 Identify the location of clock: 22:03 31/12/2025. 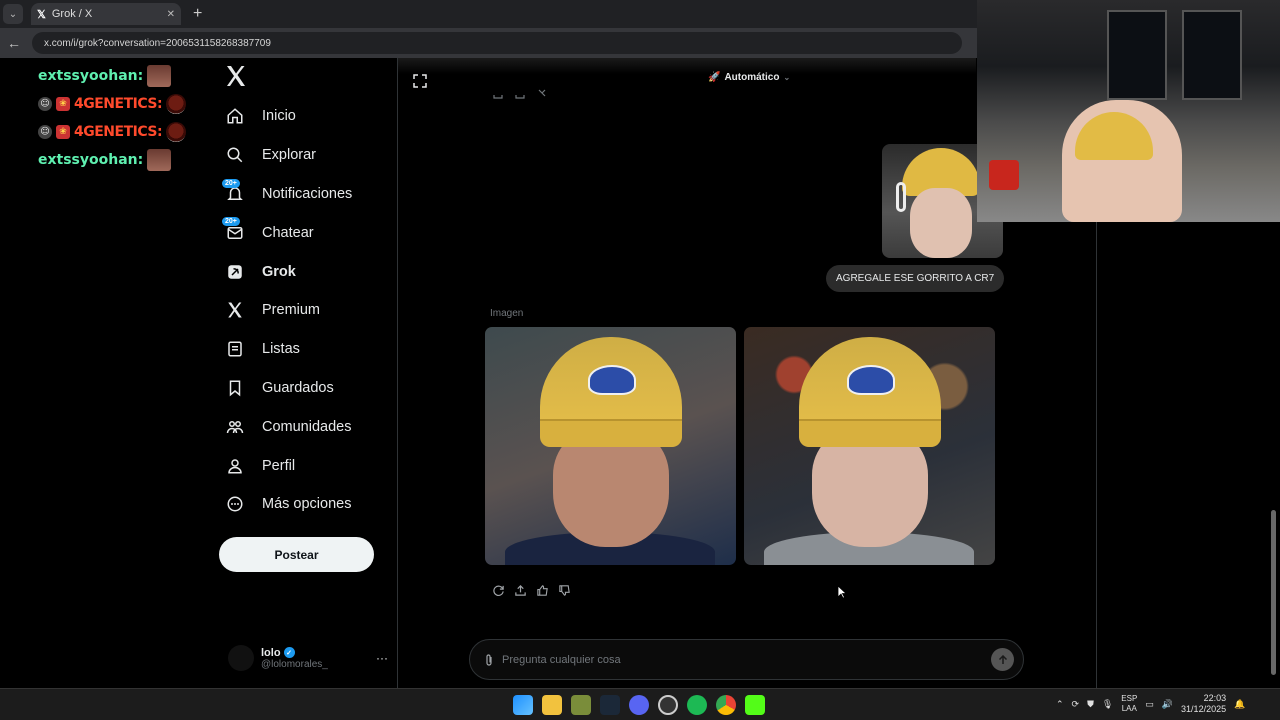
(1203, 704).